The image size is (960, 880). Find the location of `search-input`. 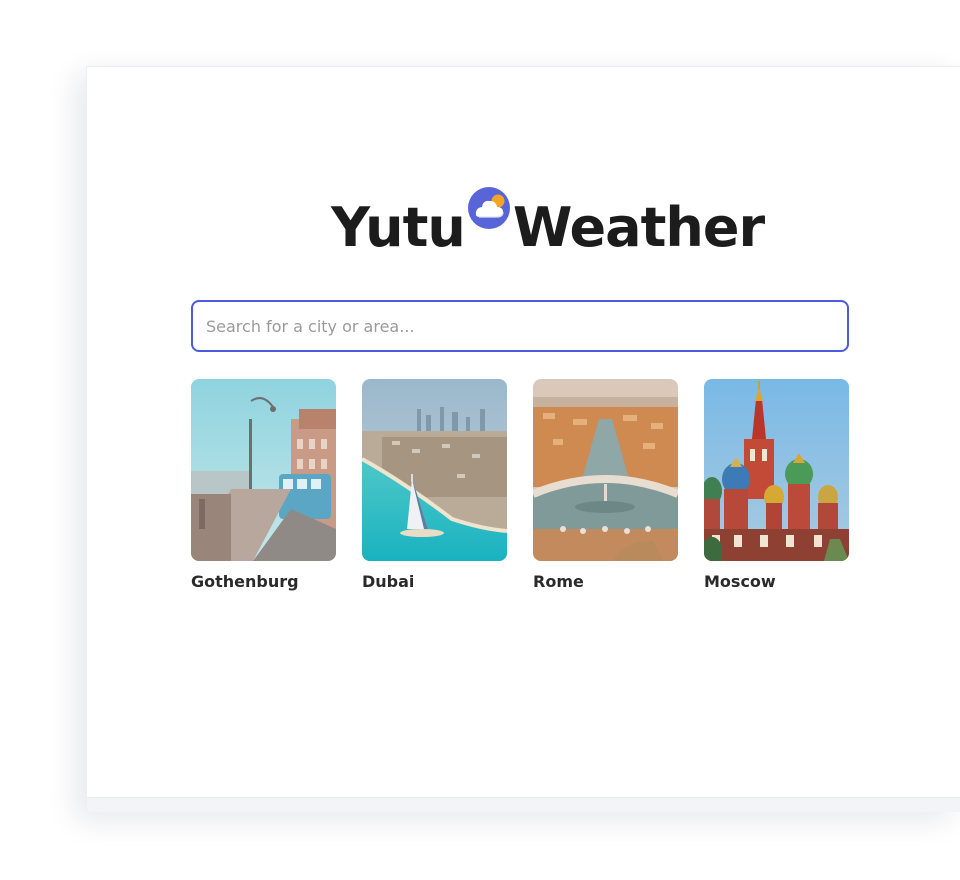

search-input is located at coordinates (520, 326).